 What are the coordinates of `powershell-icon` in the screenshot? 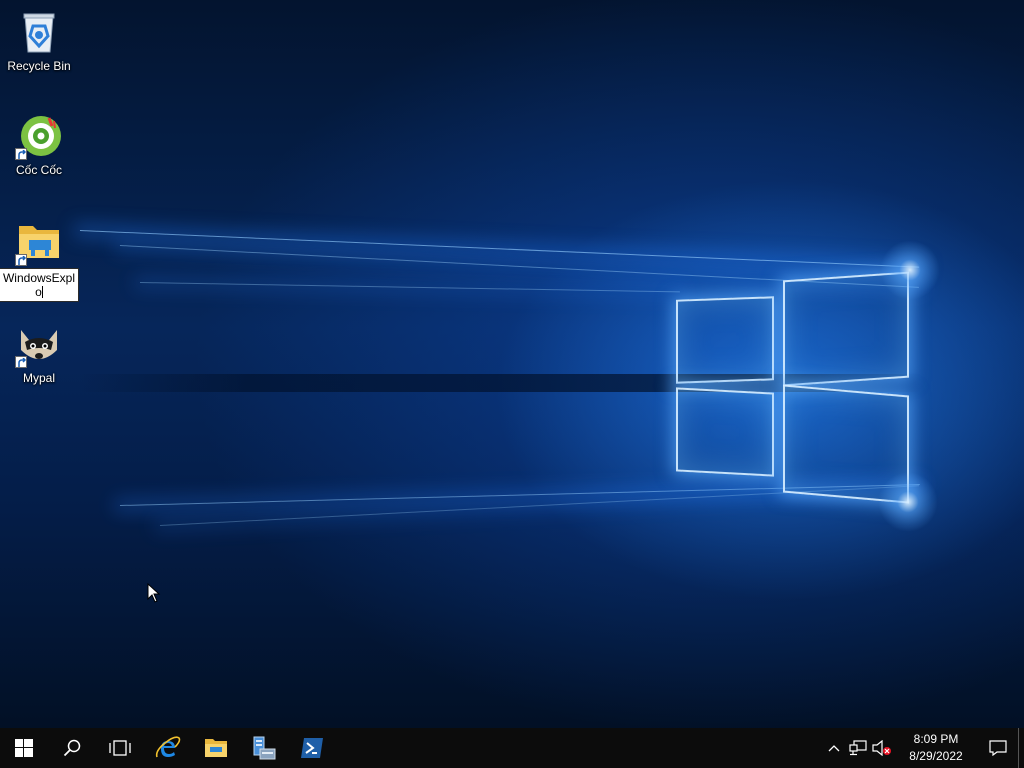 It's located at (312, 748).